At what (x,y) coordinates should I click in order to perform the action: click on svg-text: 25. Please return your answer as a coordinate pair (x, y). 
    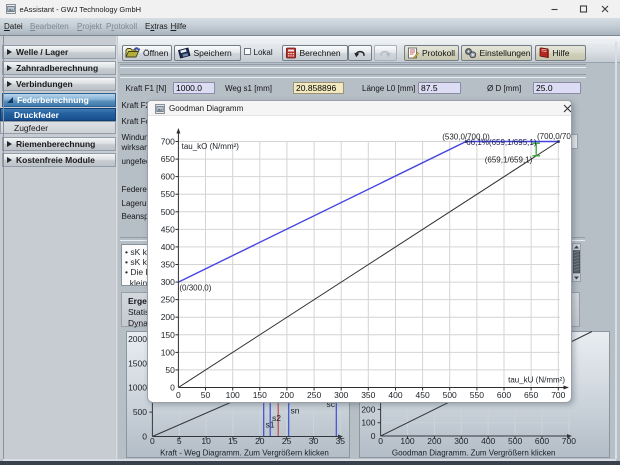
    Looking at the image, I should click on (287, 441).